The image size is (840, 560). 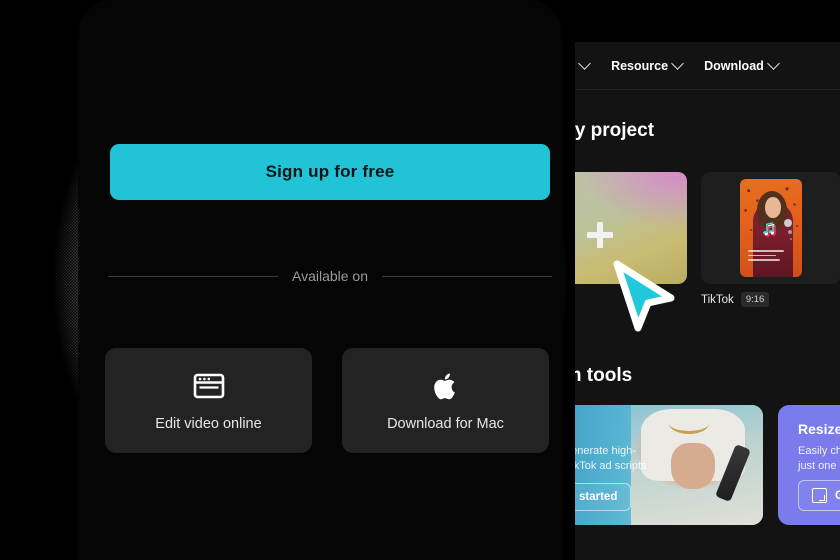 I want to click on aspect-ratio-badge: 9:16, so click(x=755, y=299).